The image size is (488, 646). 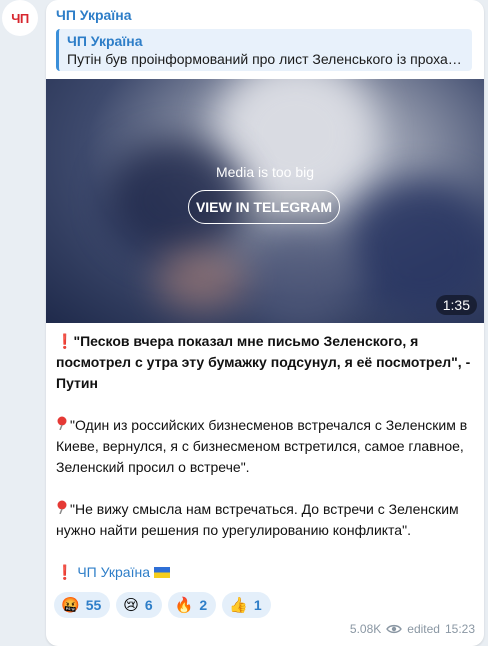 I want to click on reaction-angry: 🤬 55, so click(x=82, y=605).